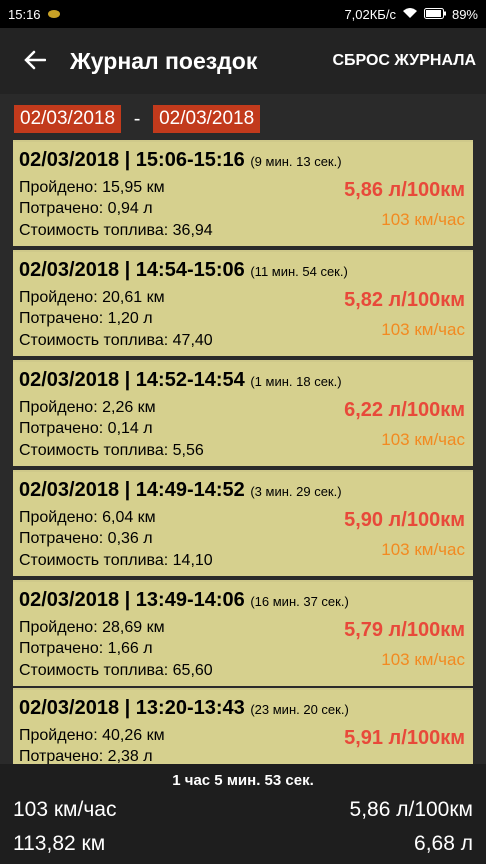 The height and width of the screenshot is (864, 486). What do you see at coordinates (132, 600) in the screenshot?
I see `trip-header: 02/03/2018 | 13:49-14:06` at bounding box center [132, 600].